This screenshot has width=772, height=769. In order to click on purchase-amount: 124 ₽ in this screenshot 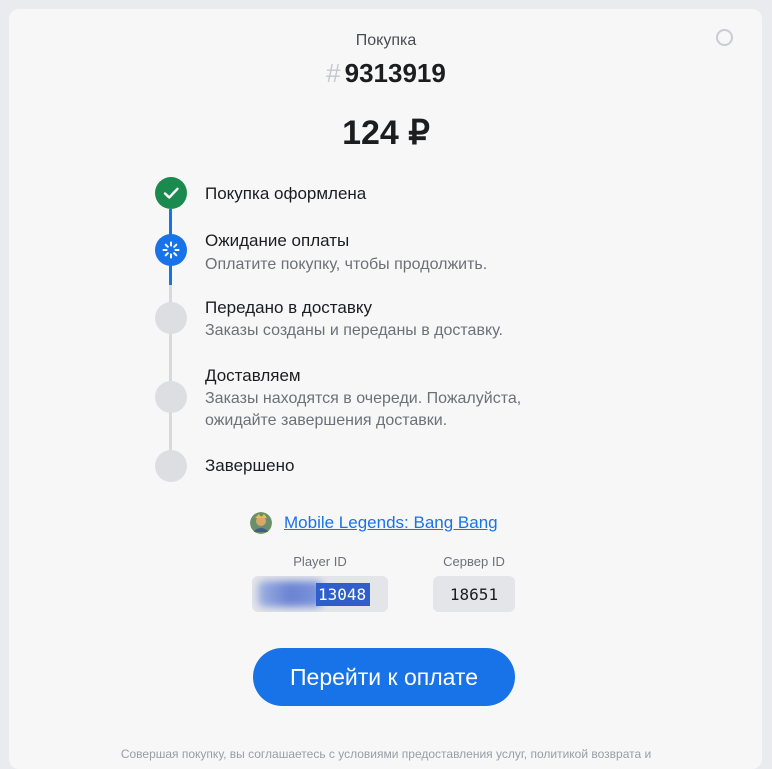, I will do `click(386, 133)`.